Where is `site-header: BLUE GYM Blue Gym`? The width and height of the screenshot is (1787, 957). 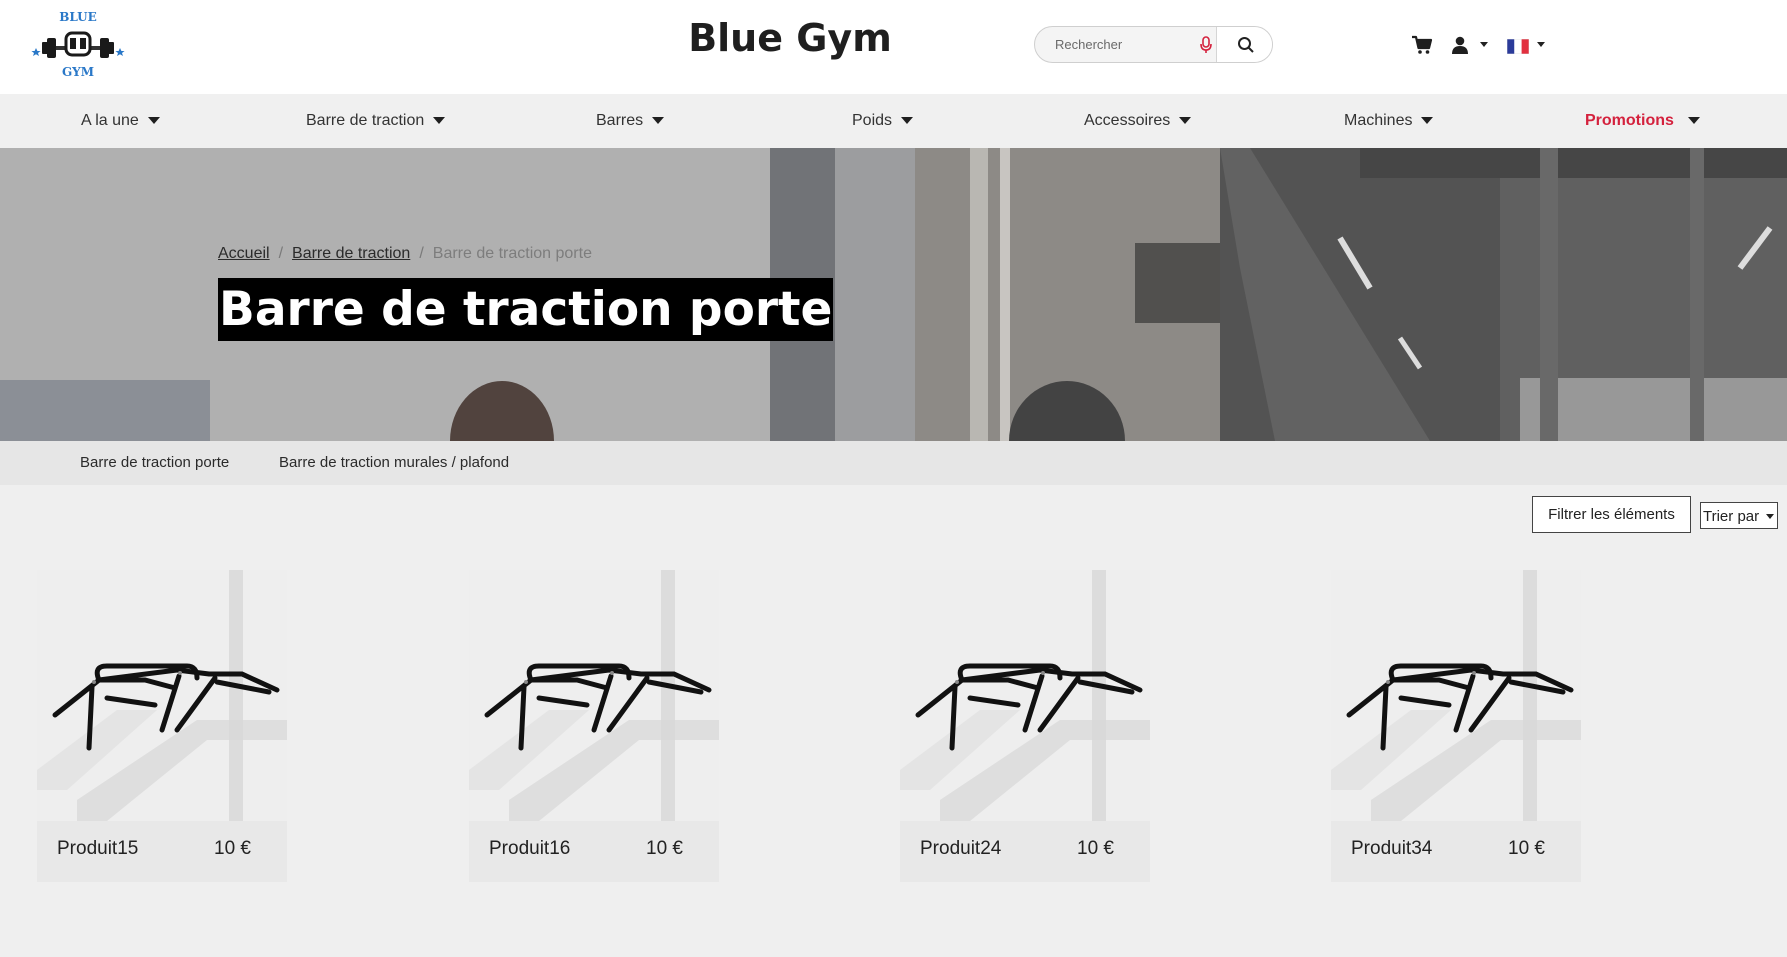 site-header: BLUE GYM Blue Gym is located at coordinates (893, 47).